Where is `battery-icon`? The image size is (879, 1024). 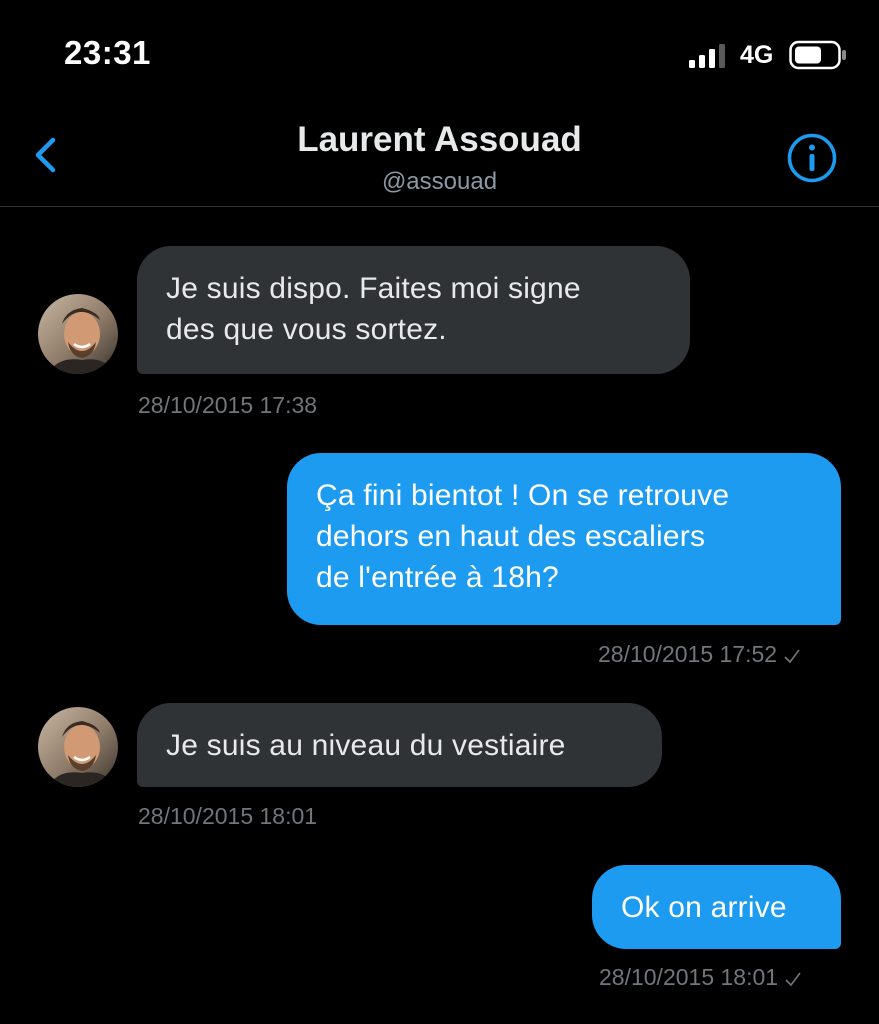 battery-icon is located at coordinates (817, 55).